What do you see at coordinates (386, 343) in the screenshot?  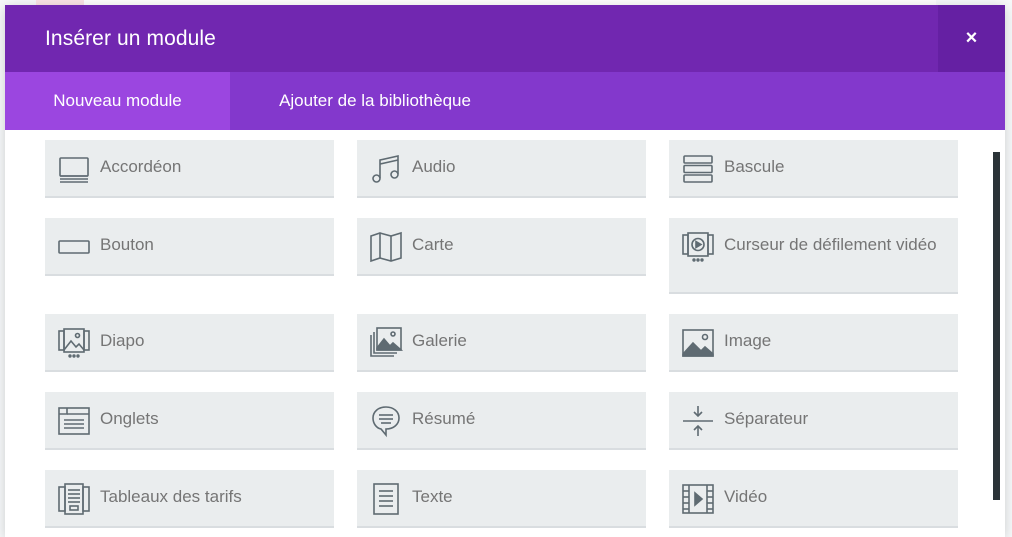 I see `gallery-icon` at bounding box center [386, 343].